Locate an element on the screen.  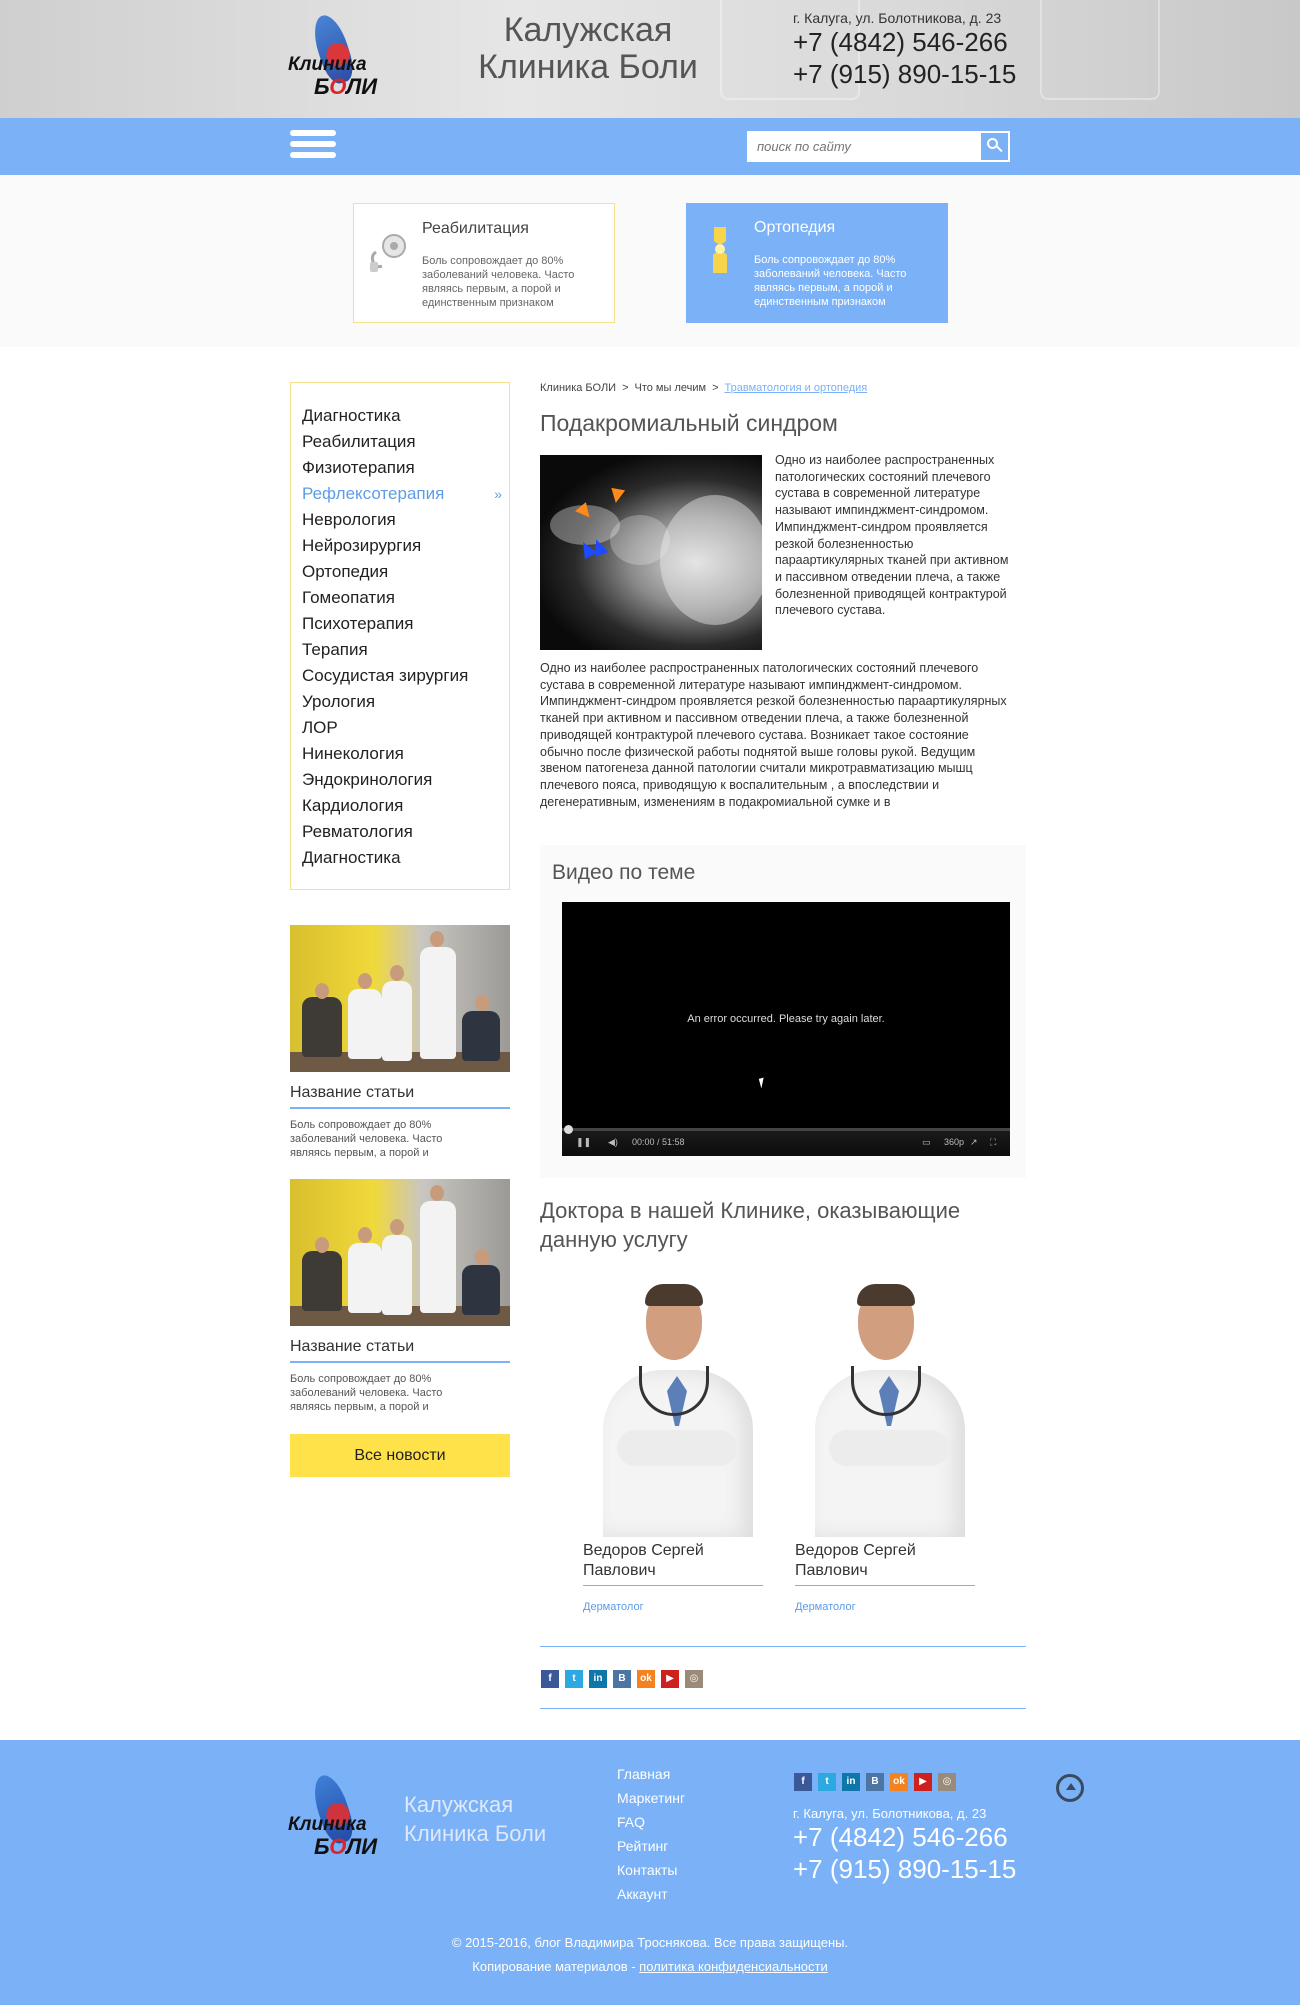
footer-phone-1: +7 (4842) 546-266 is located at coordinates (904, 1837).